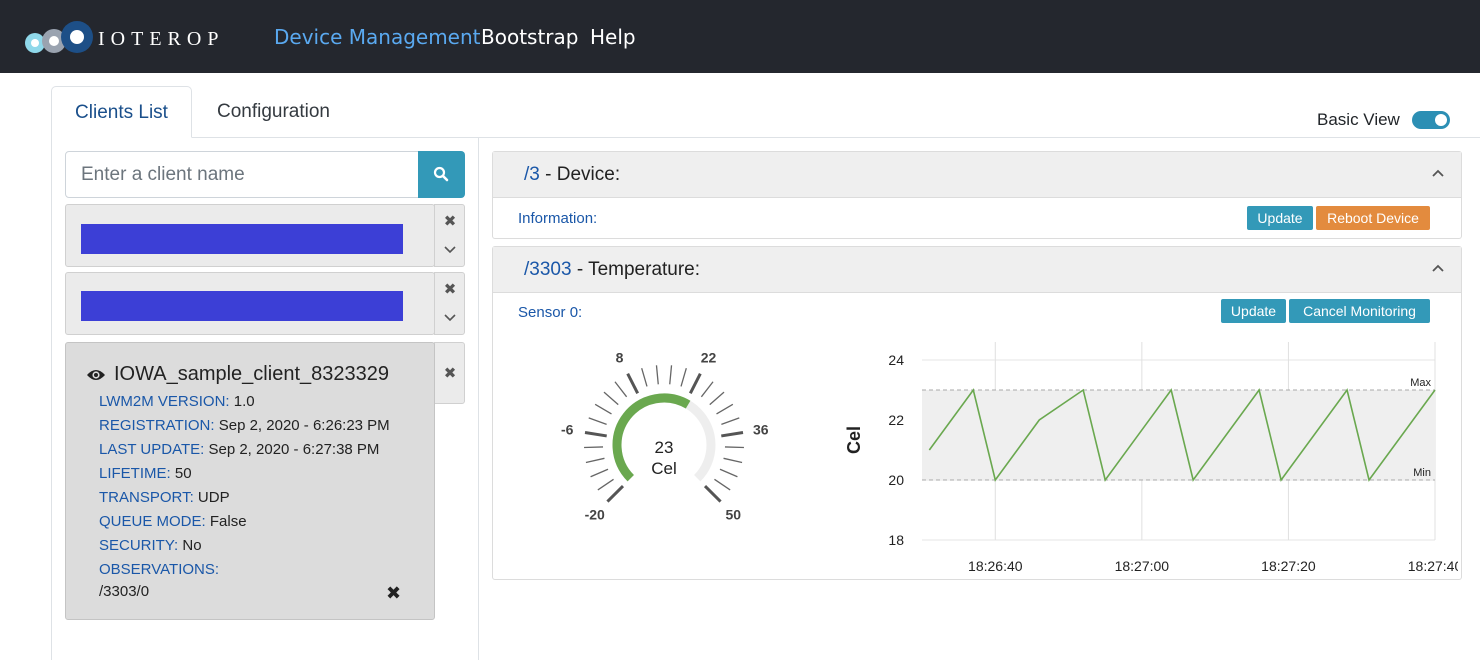  Describe the element at coordinates (1142, 566) in the screenshot. I see `x-tick-label: 18:27:00` at that location.